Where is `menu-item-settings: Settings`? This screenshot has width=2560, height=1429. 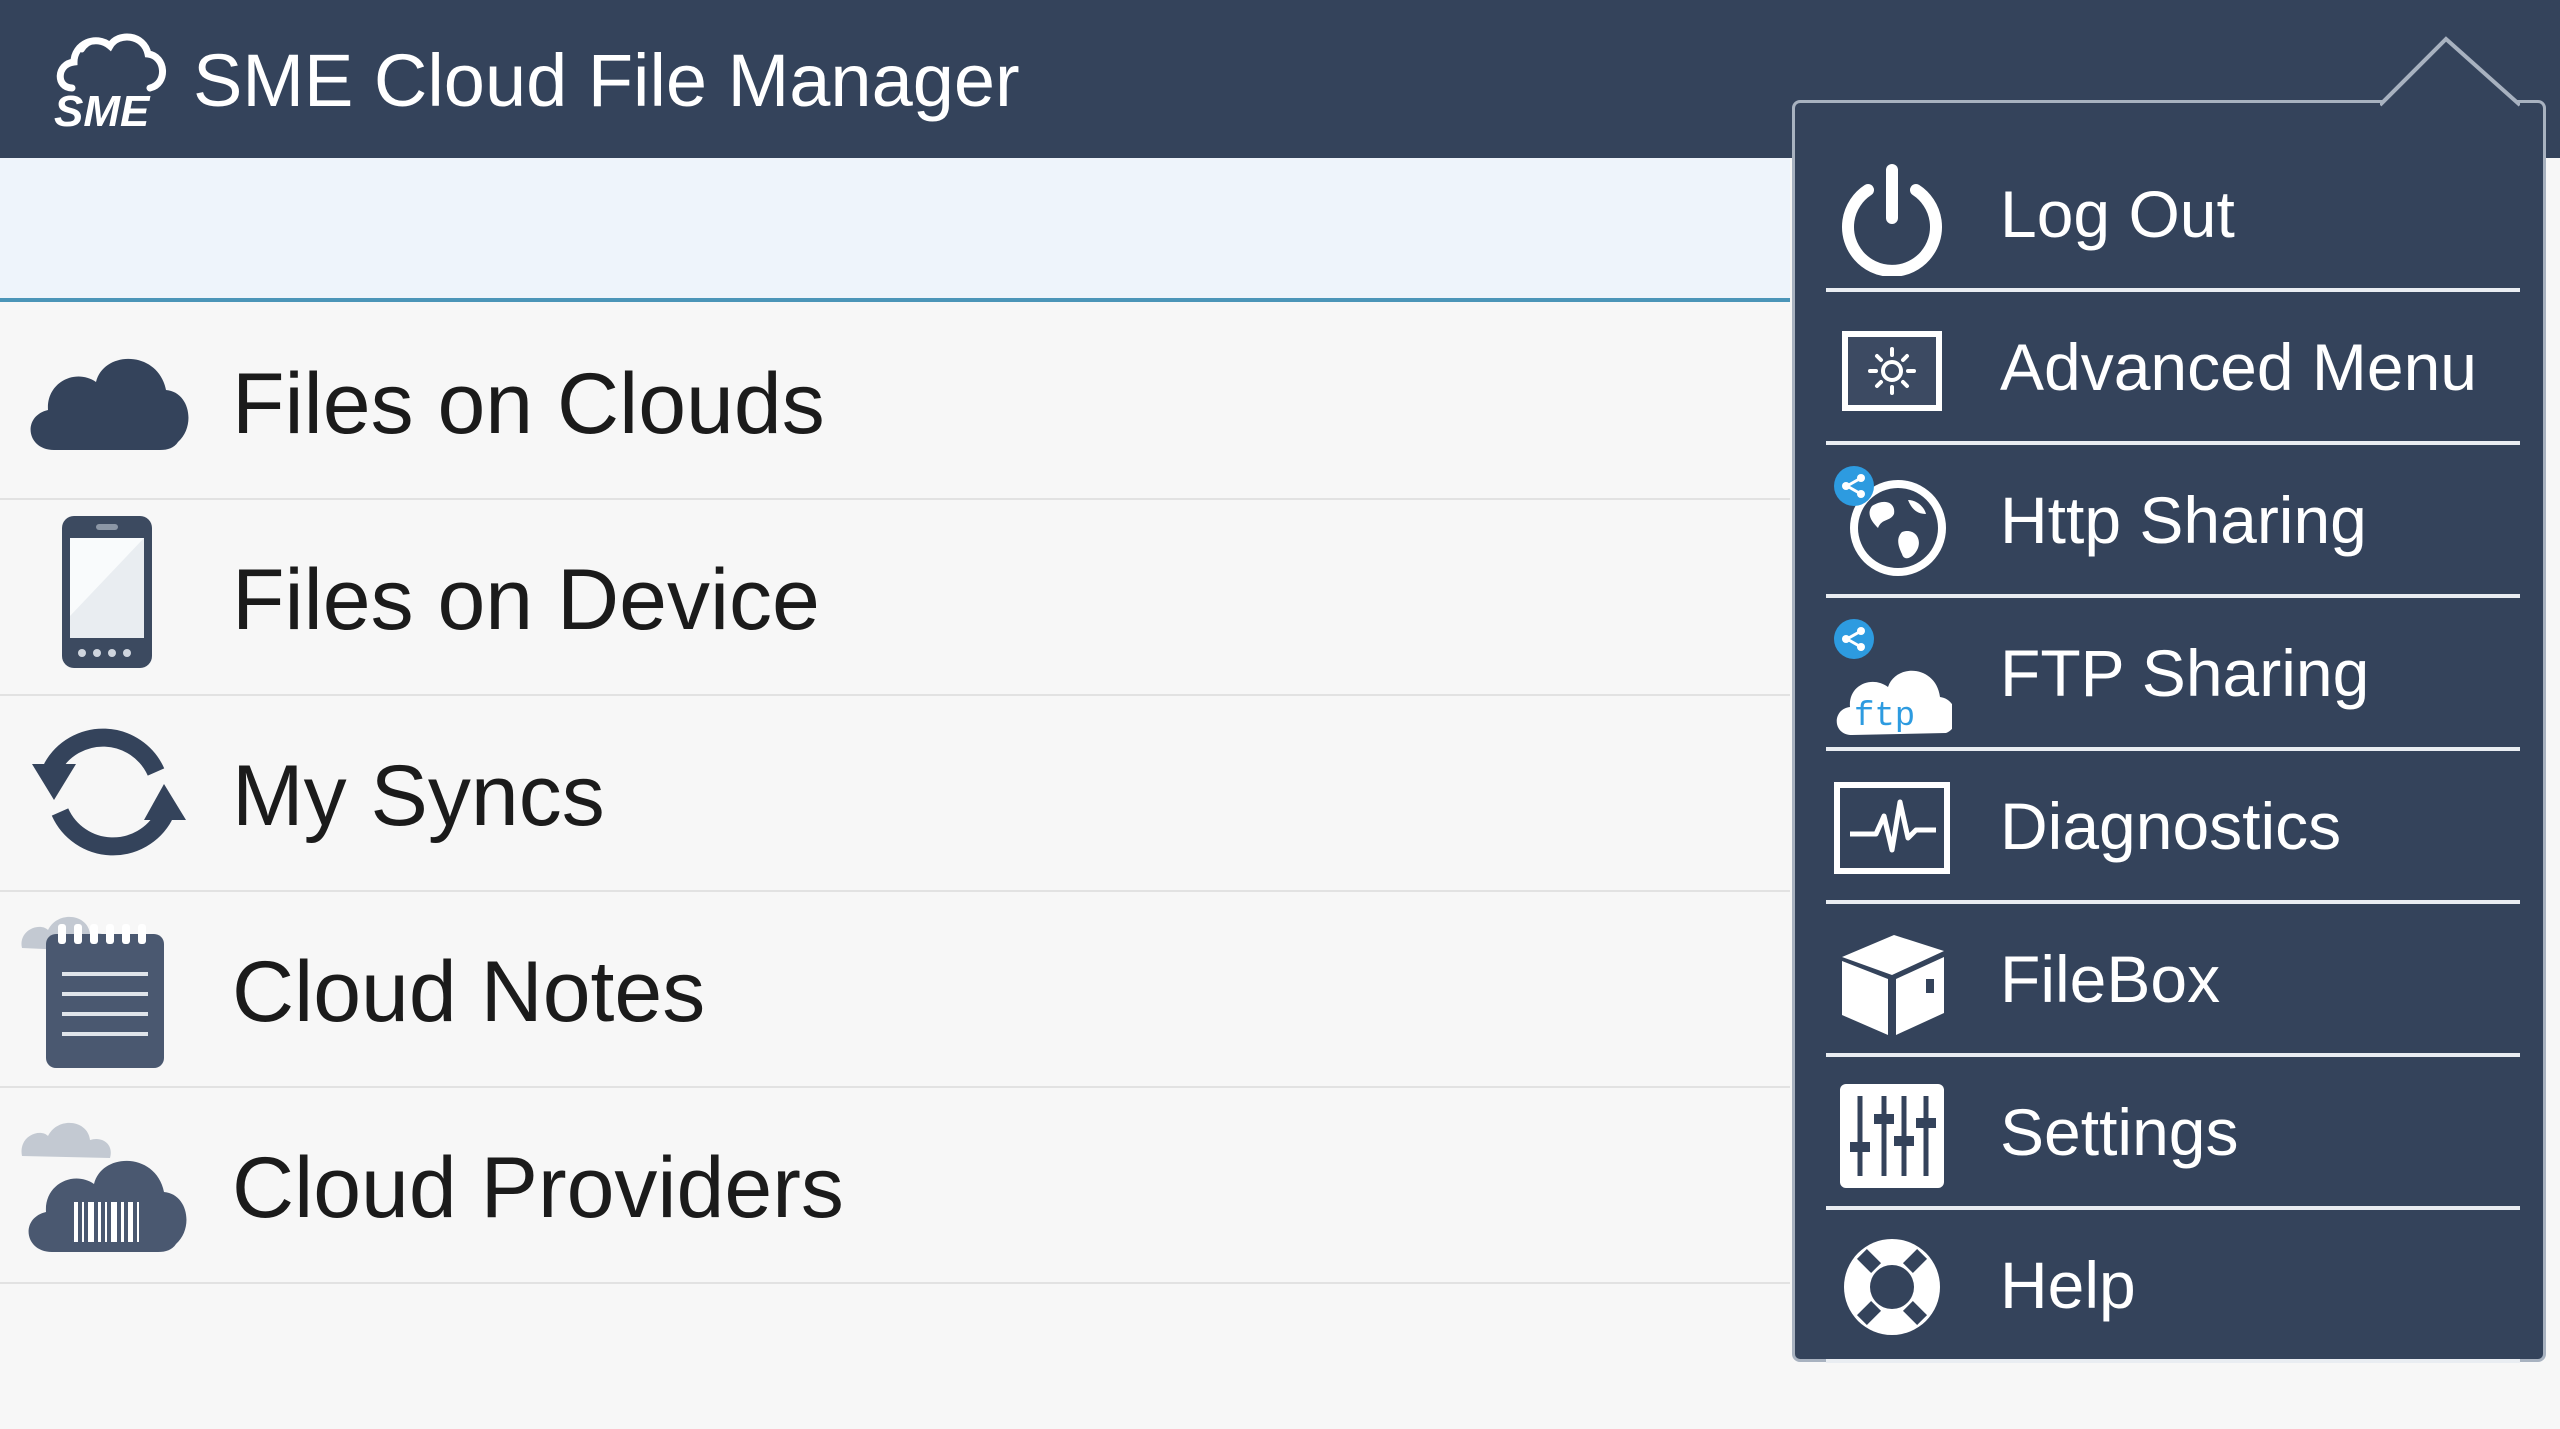 menu-item-settings: Settings is located at coordinates (2173, 1133).